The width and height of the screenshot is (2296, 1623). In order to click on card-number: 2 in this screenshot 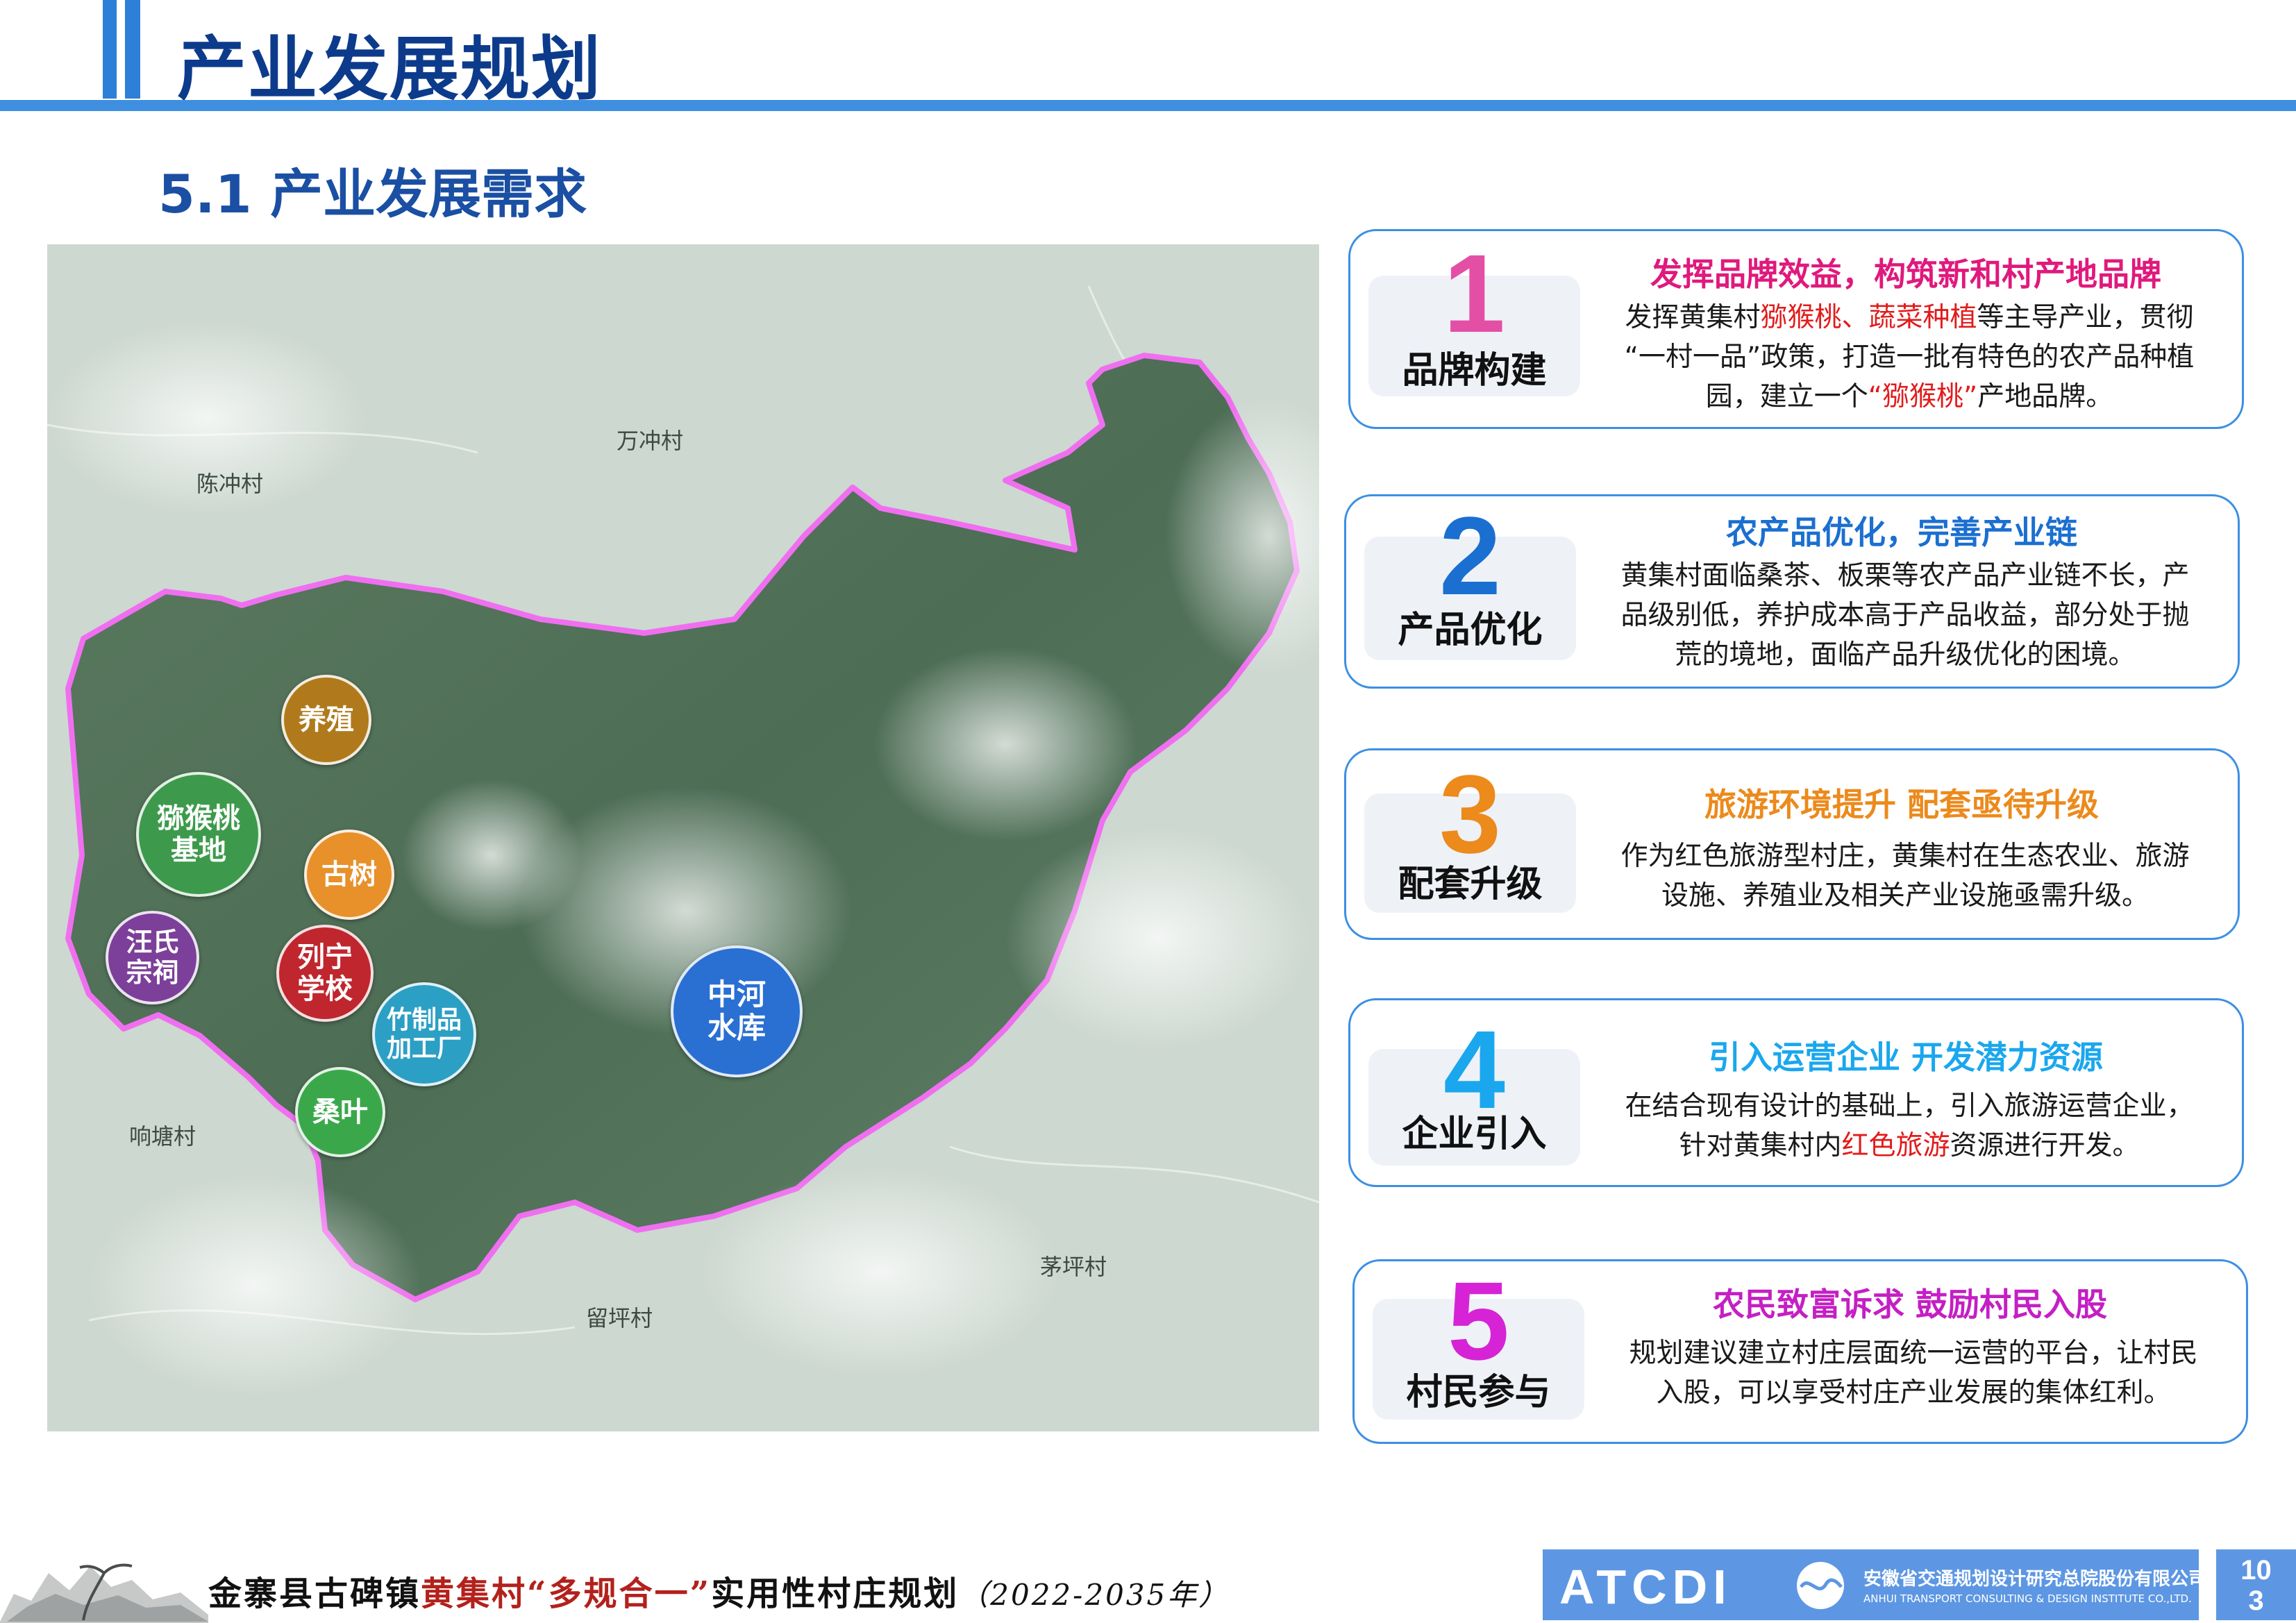, I will do `click(1470, 556)`.